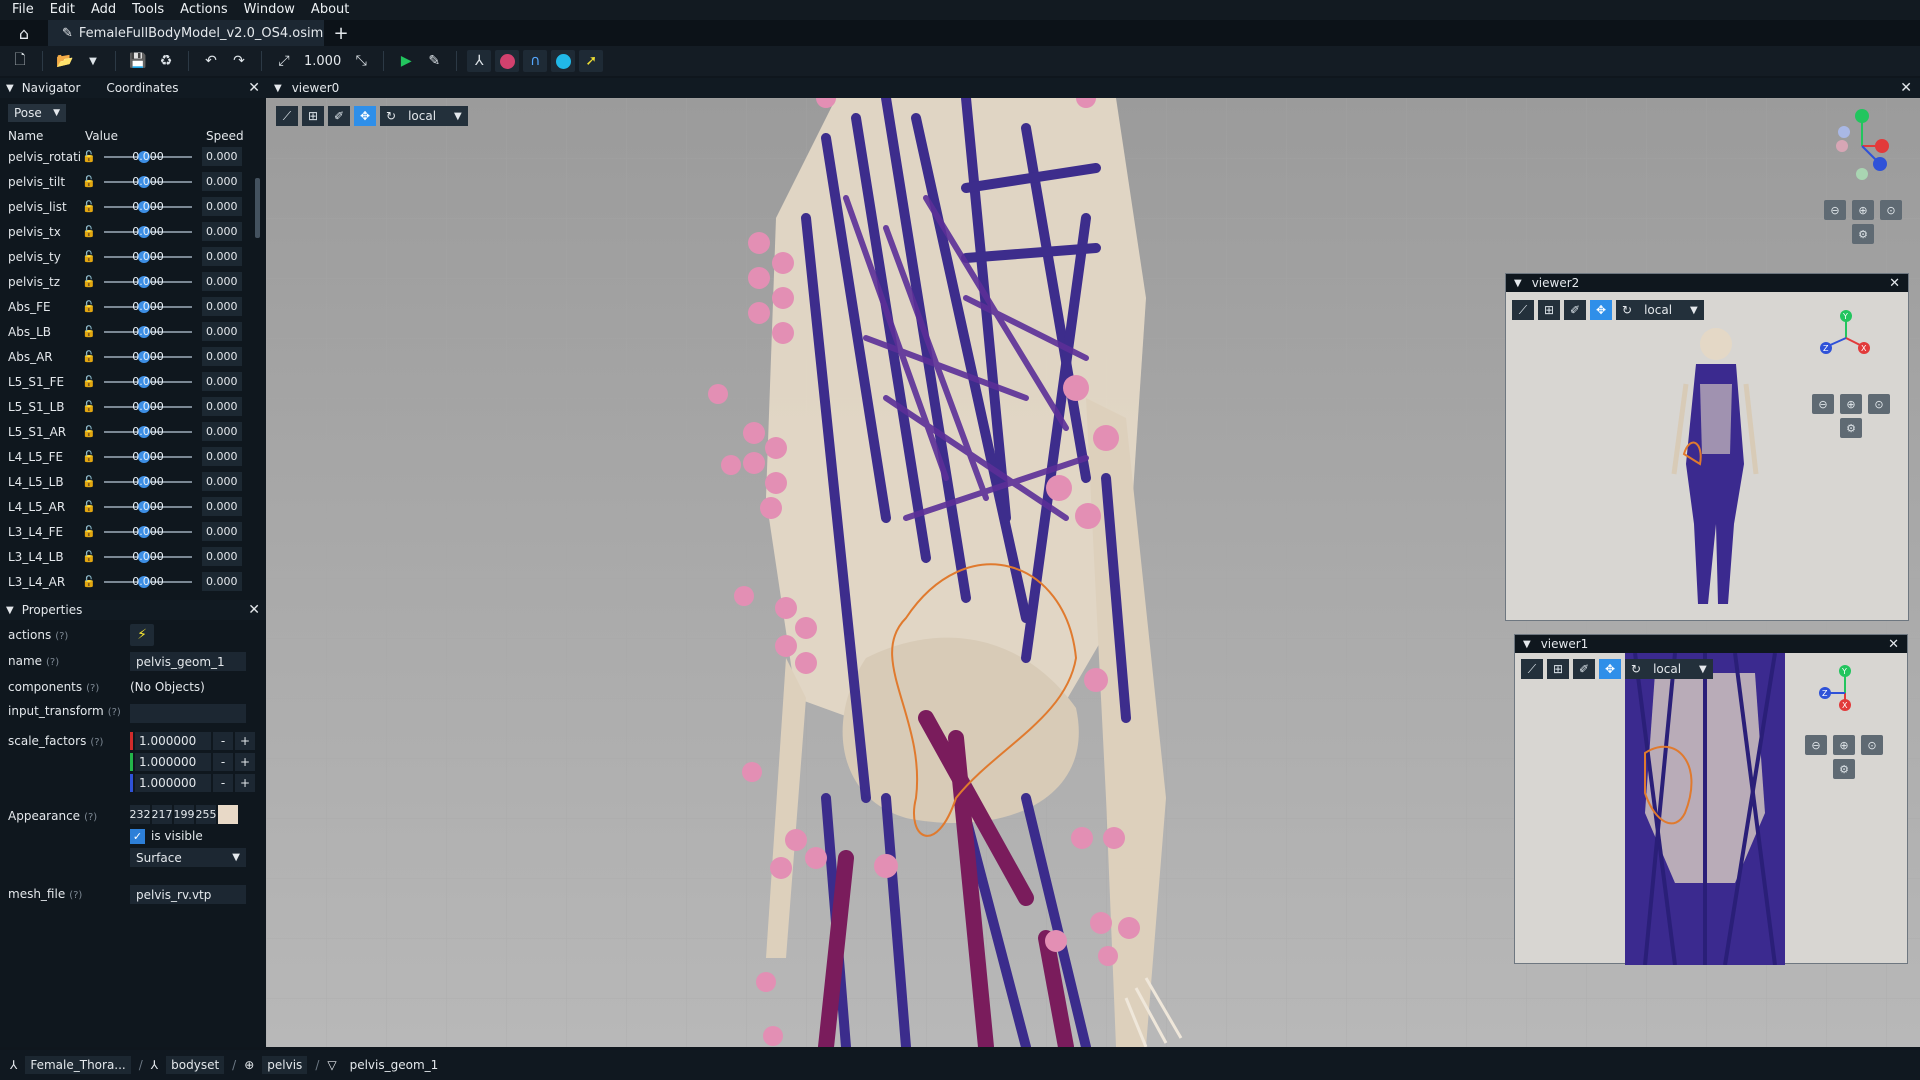 The height and width of the screenshot is (1080, 1920). Describe the element at coordinates (166, 61) in the screenshot. I see `reload-icon: ♻` at that location.